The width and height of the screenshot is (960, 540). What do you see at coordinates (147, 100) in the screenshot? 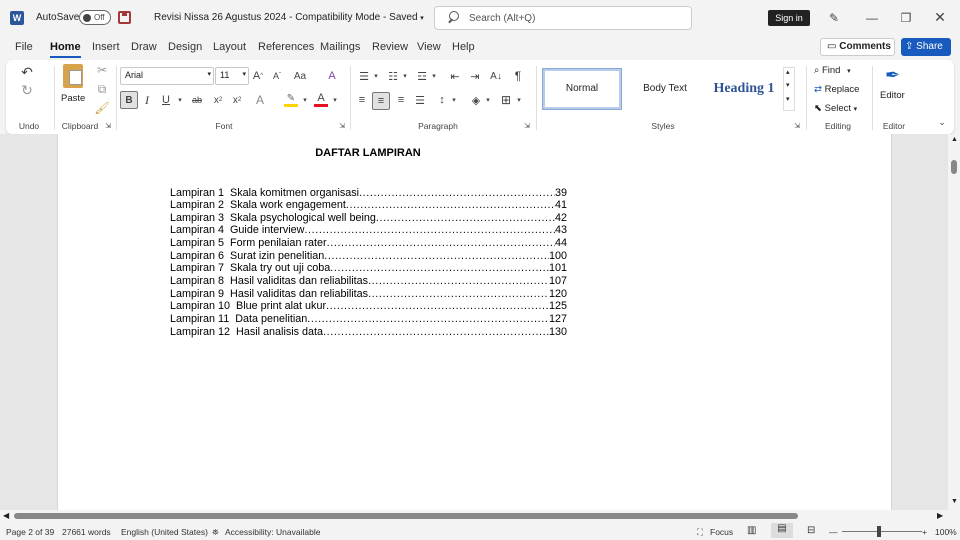
I see `italic-button: I` at bounding box center [147, 100].